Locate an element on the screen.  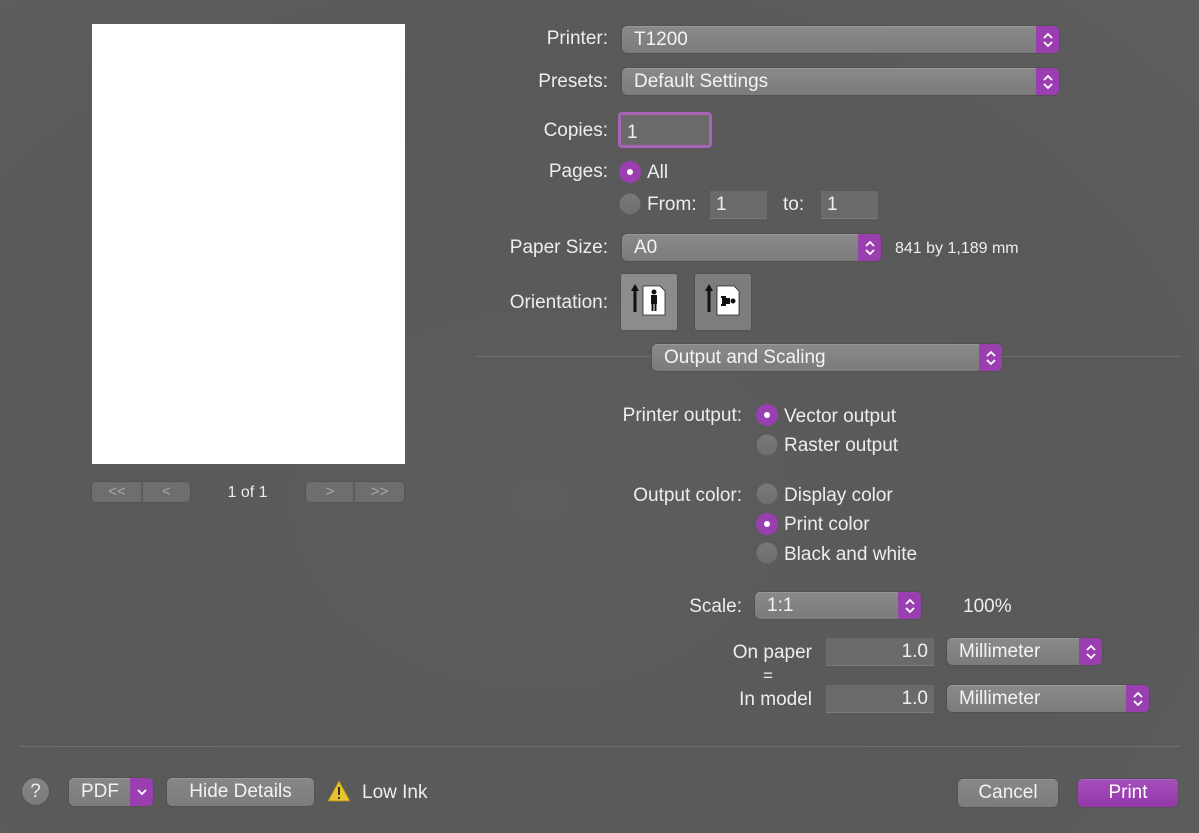
landscape-button is located at coordinates (723, 302).